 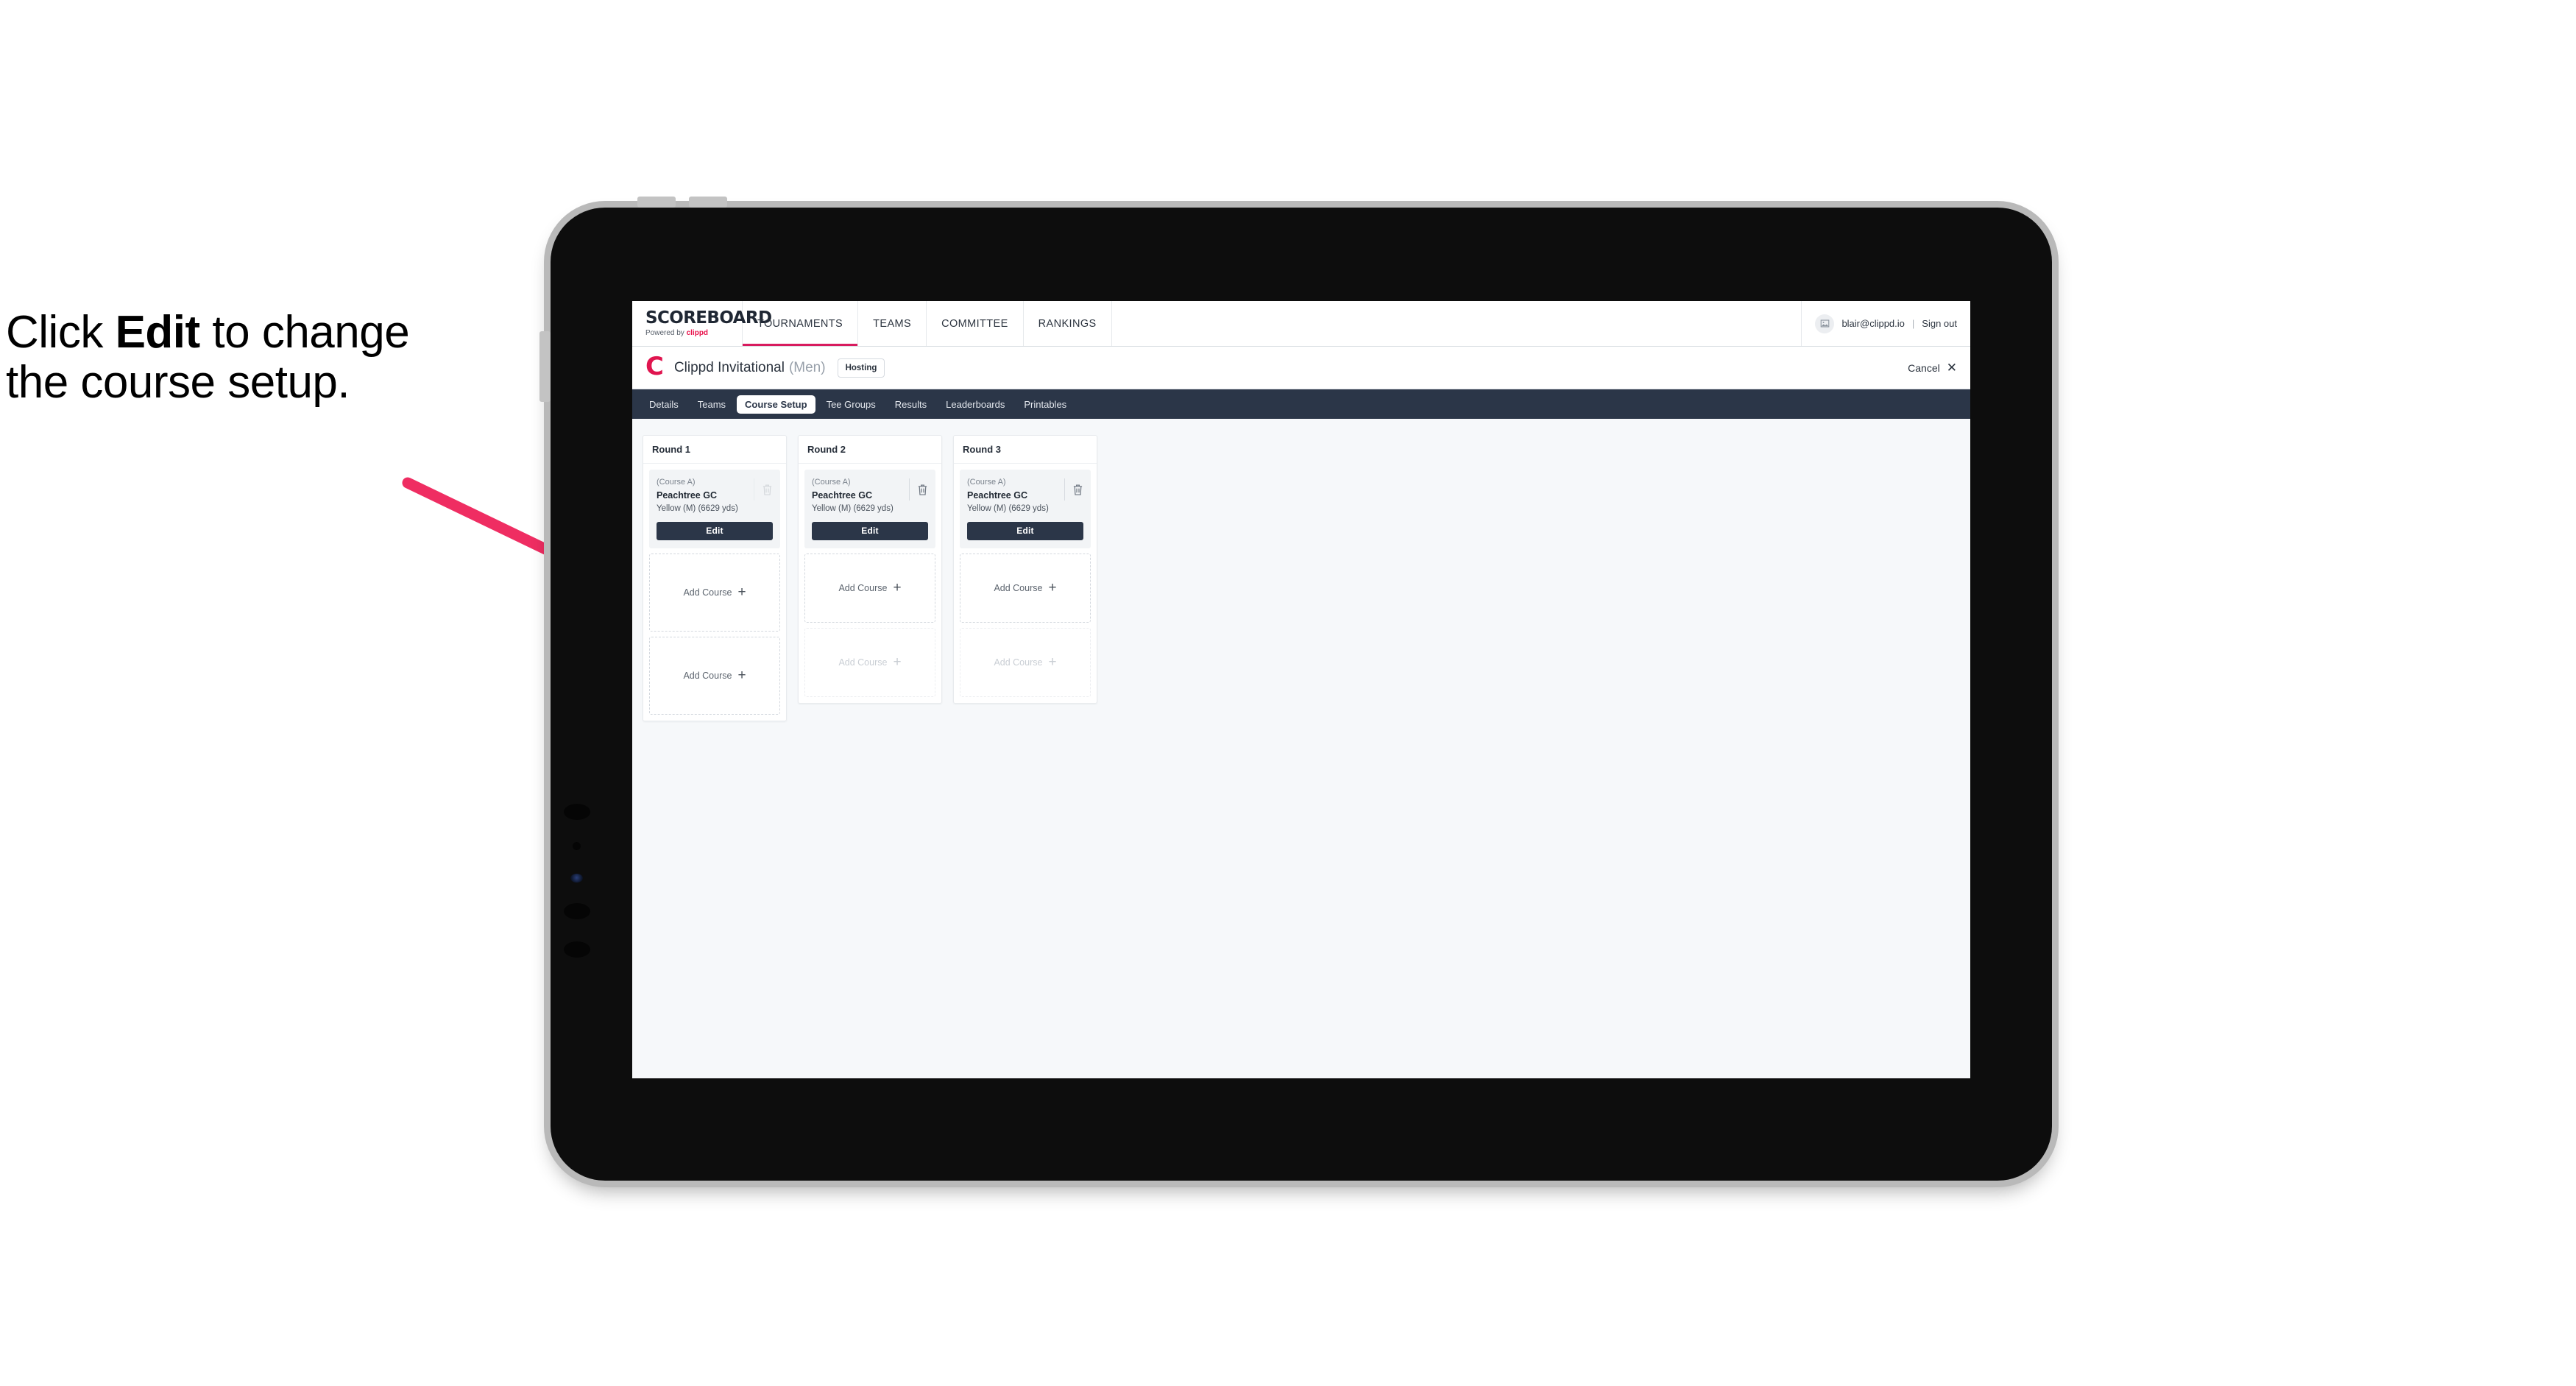 I want to click on avatar, so click(x=1825, y=323).